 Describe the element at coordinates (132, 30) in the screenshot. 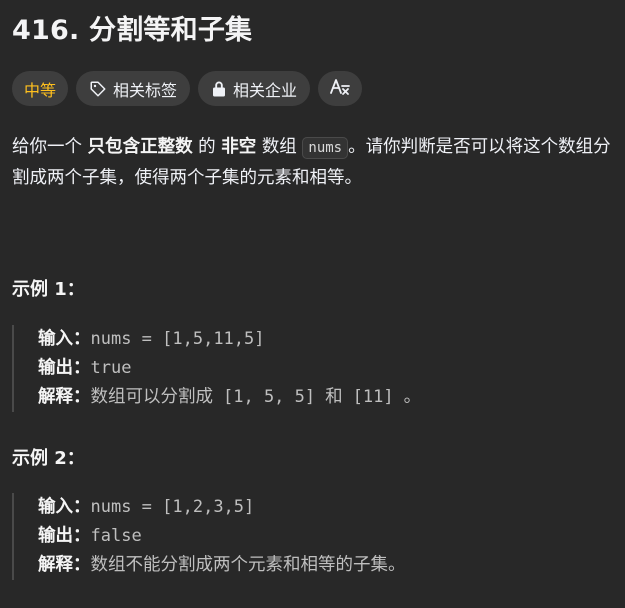

I see `problem-title: 416. 分割等和子集` at that location.